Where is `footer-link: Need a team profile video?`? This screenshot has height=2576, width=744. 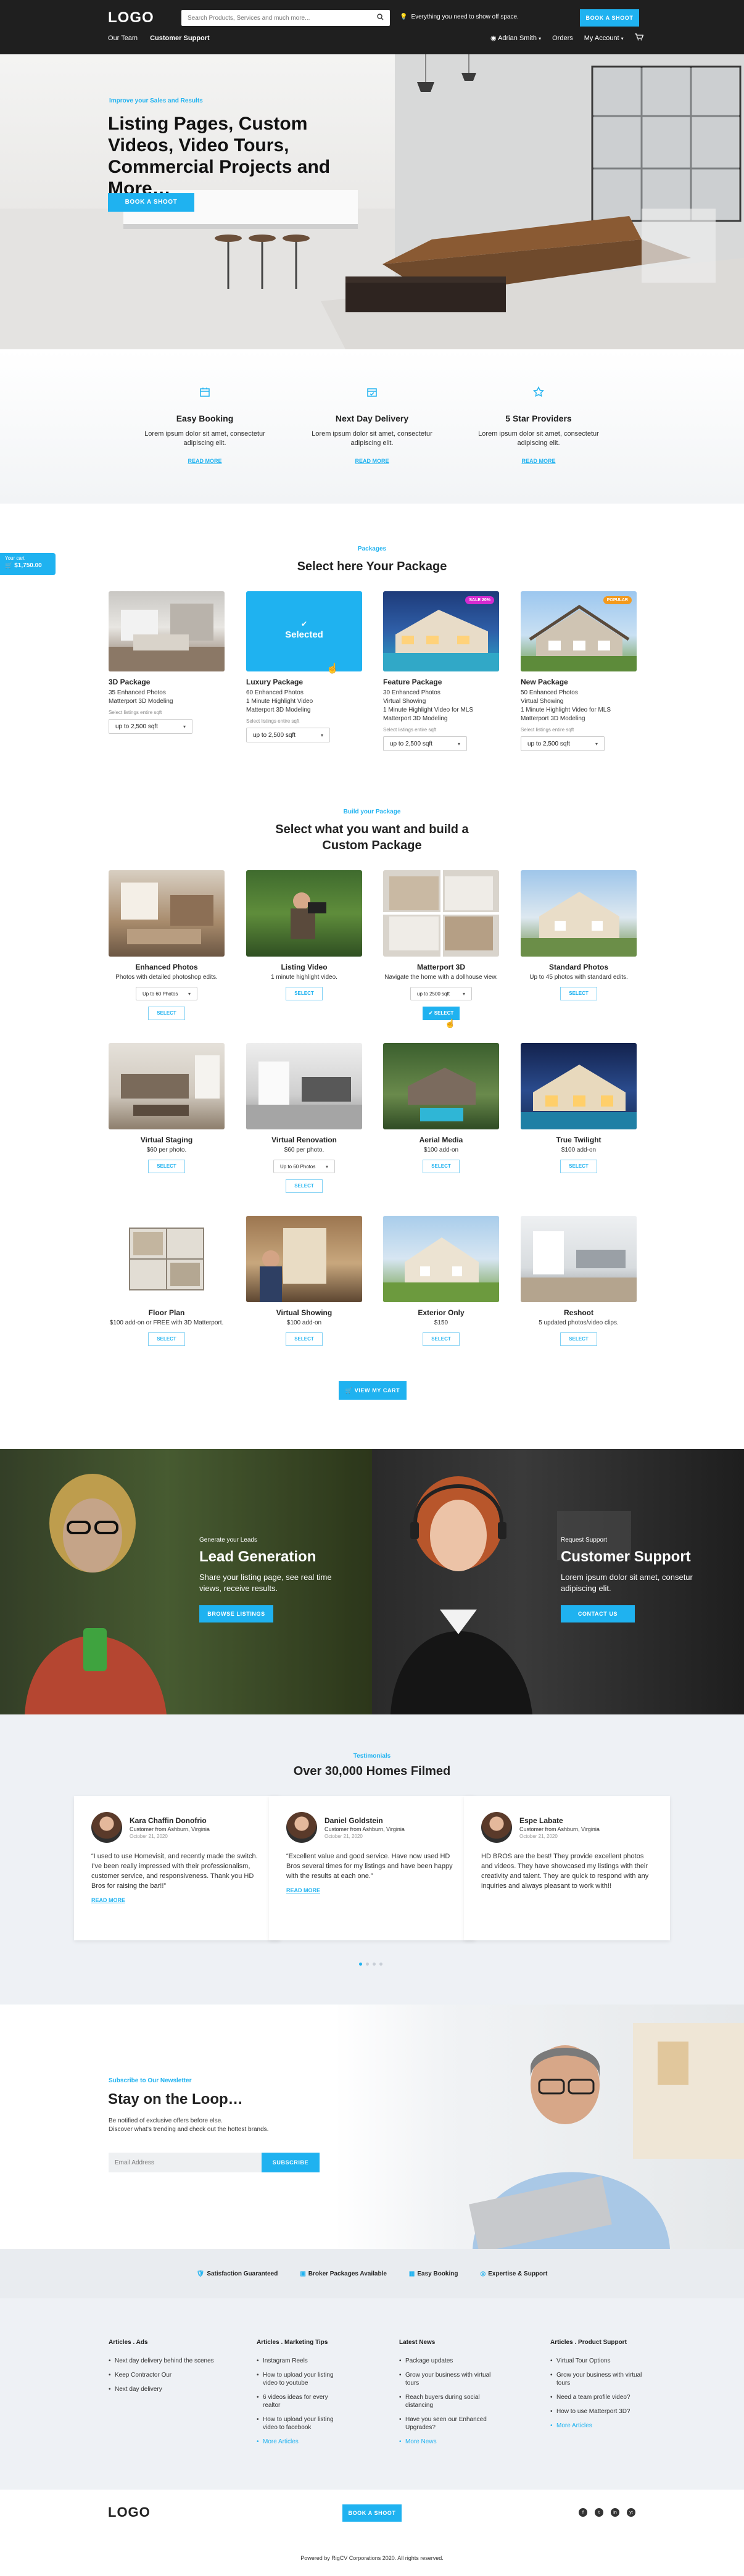 footer-link: Need a team profile video? is located at coordinates (596, 2397).